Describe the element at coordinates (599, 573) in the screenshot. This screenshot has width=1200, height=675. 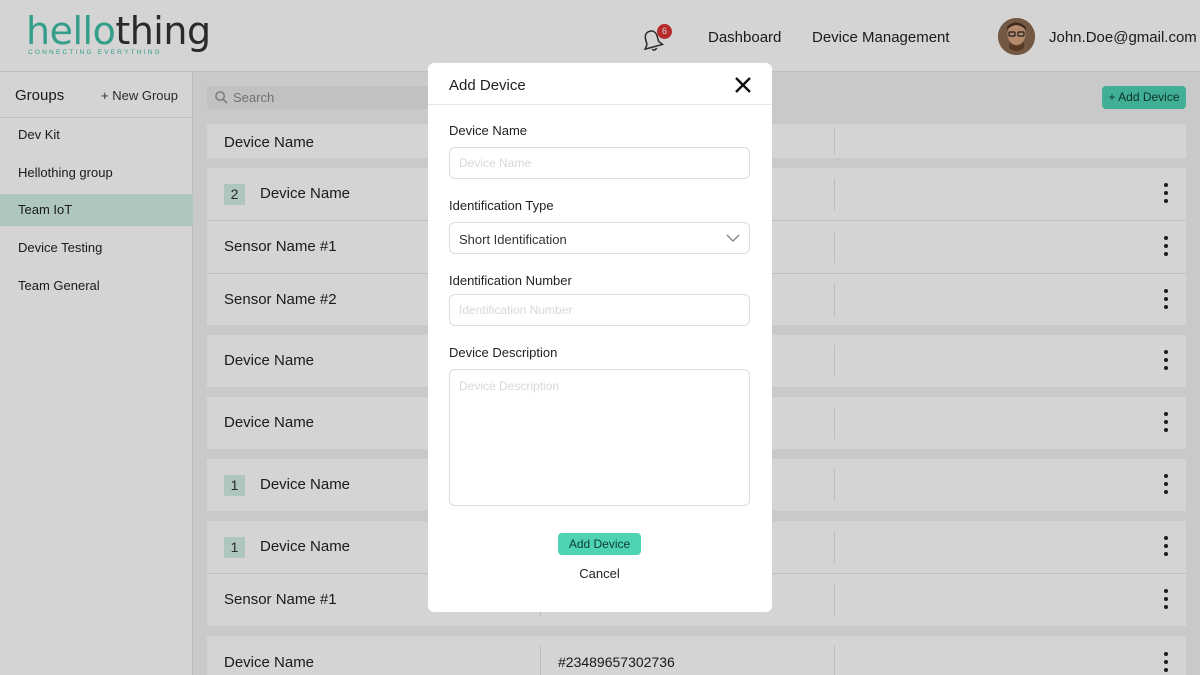
I see `cancel-button: Cancel` at that location.